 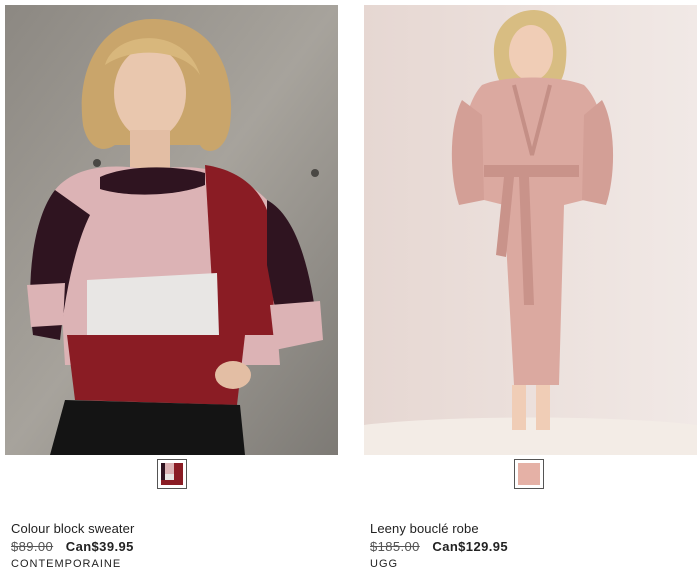 I want to click on brand-label: CONTEMPORAINE, so click(x=66, y=564).